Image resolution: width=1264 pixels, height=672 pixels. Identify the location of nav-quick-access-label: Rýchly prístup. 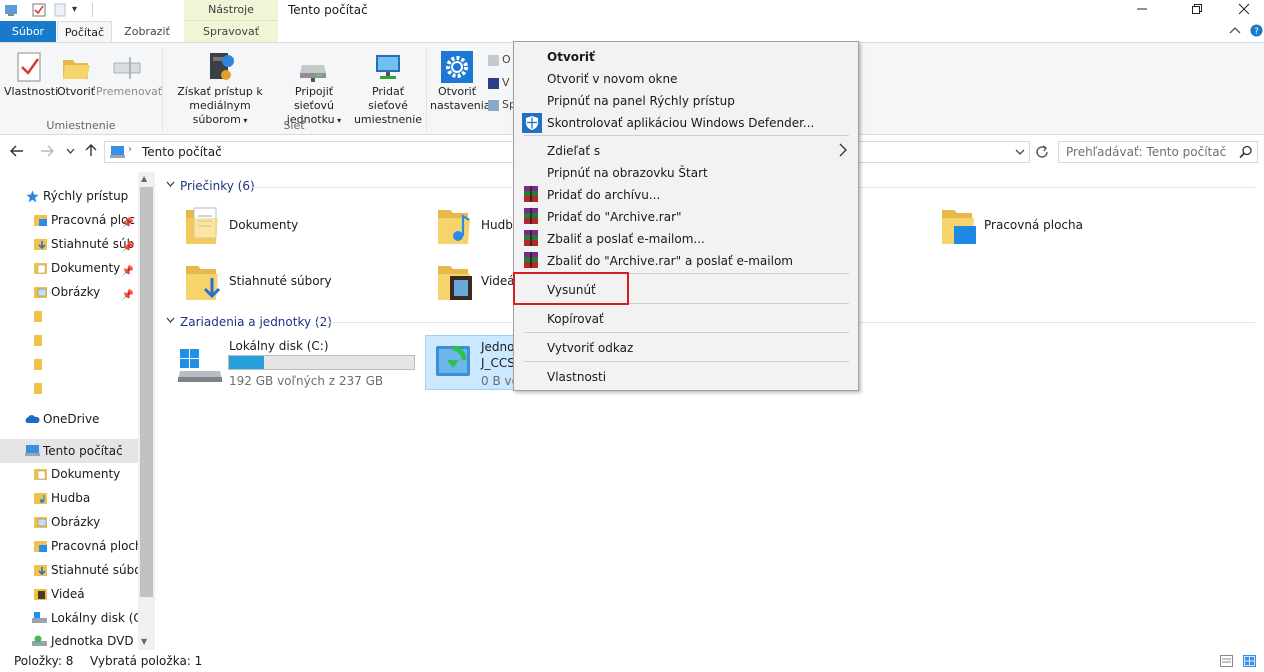
(86, 196).